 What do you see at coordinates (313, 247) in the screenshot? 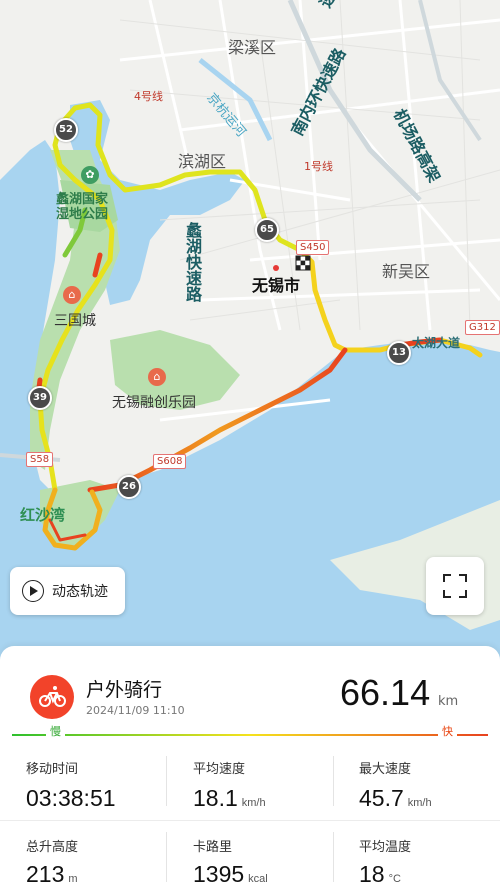
I see `road-shield: S450` at bounding box center [313, 247].